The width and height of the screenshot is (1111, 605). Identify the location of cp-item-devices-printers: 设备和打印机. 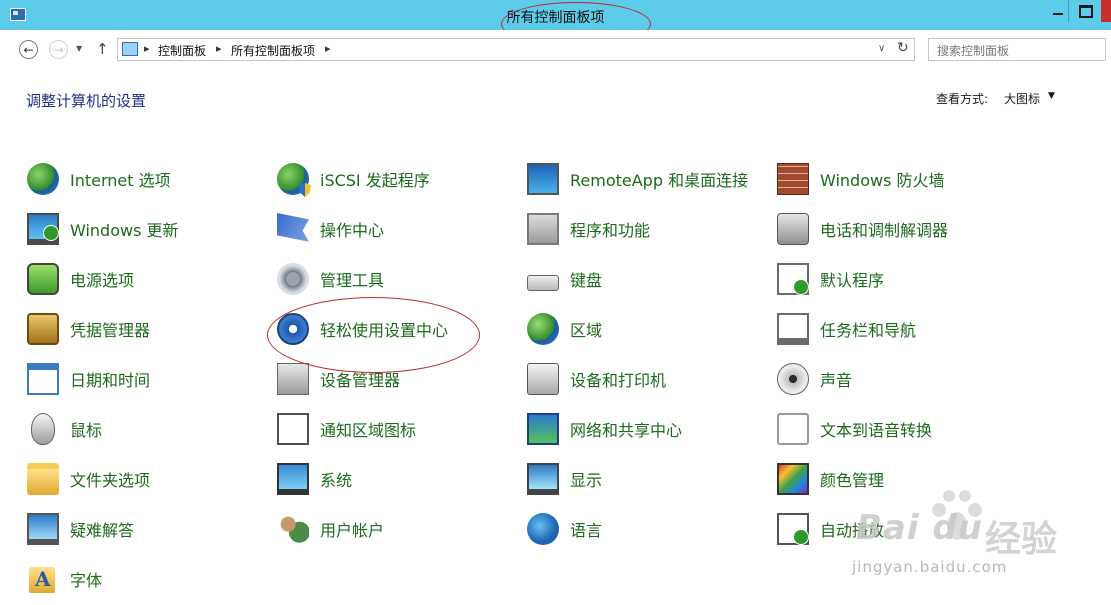
(596, 379).